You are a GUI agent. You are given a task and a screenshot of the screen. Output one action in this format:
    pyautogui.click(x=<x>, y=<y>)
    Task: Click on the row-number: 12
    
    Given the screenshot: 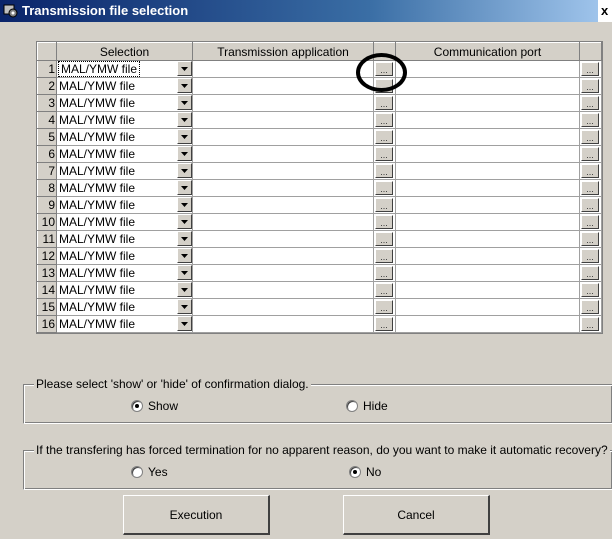 What is the action you would take?
    pyautogui.click(x=47, y=256)
    